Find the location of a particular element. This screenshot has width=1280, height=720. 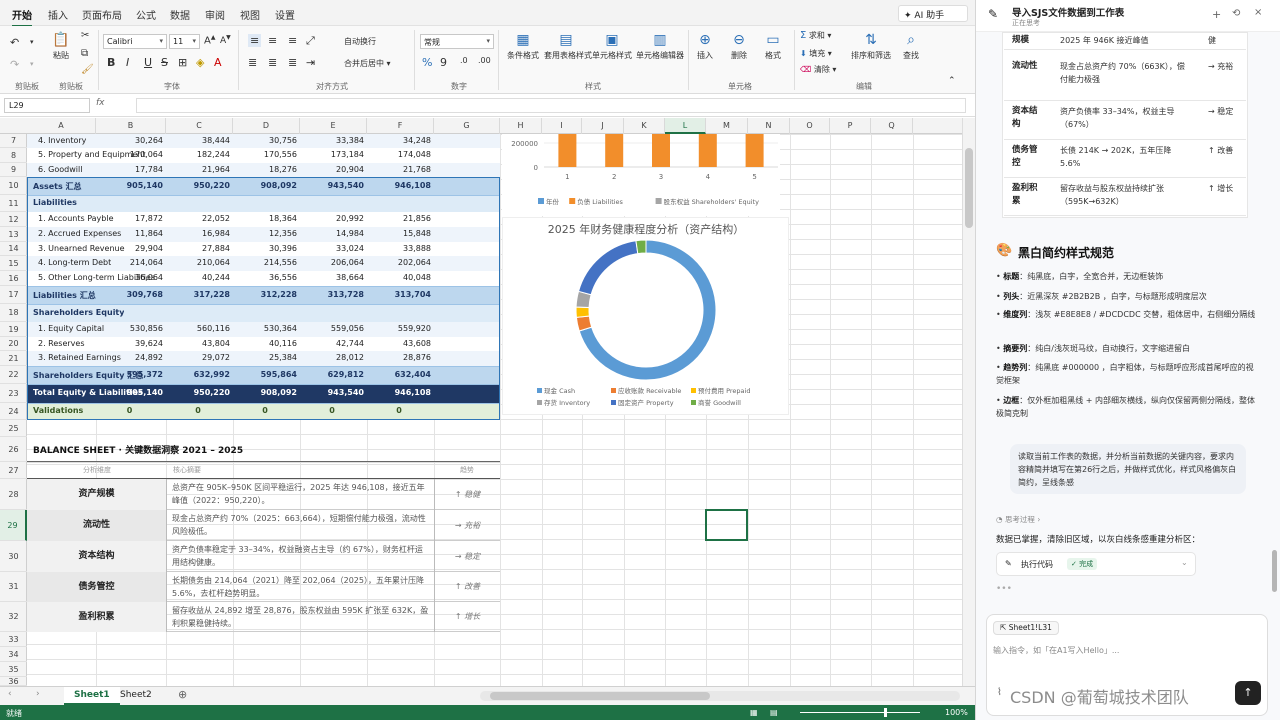

table-cell: 30,264 is located at coordinates (131, 140).